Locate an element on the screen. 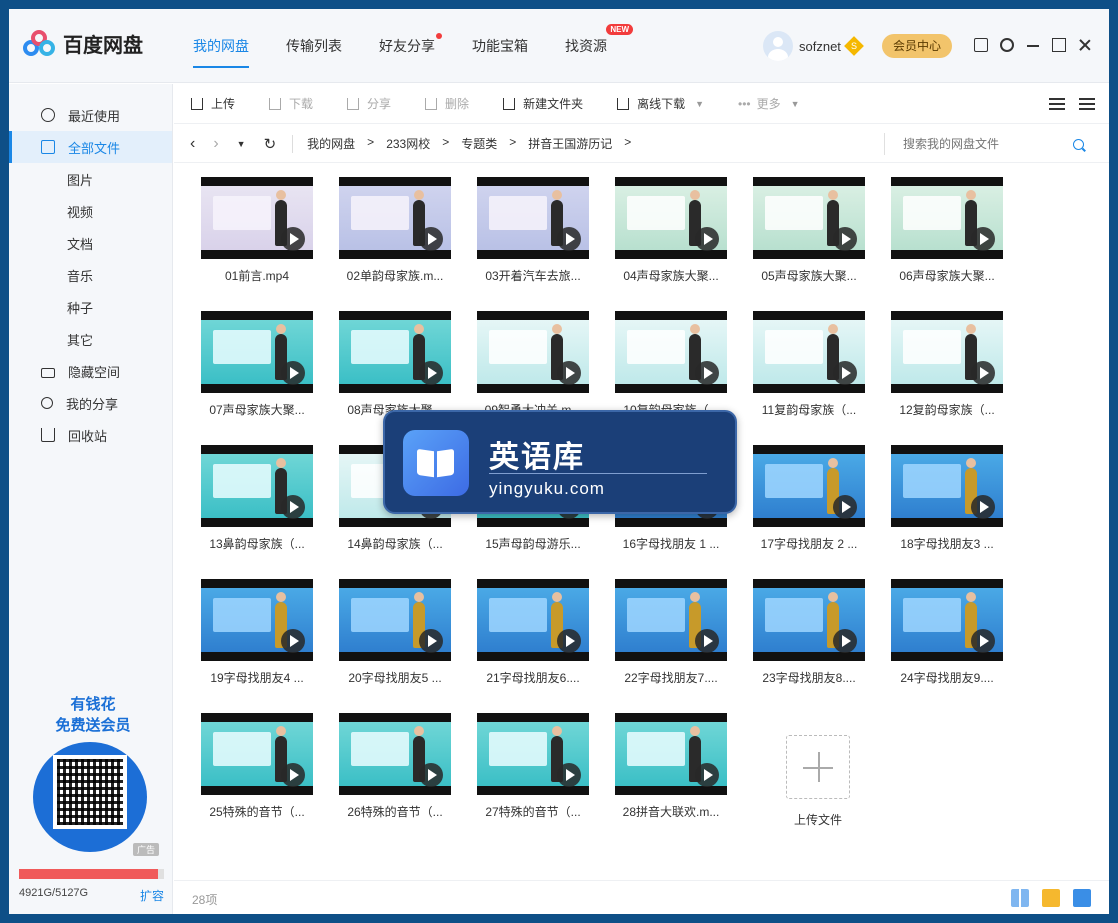 The width and height of the screenshot is (1118, 923). search-input is located at coordinates (988, 144).